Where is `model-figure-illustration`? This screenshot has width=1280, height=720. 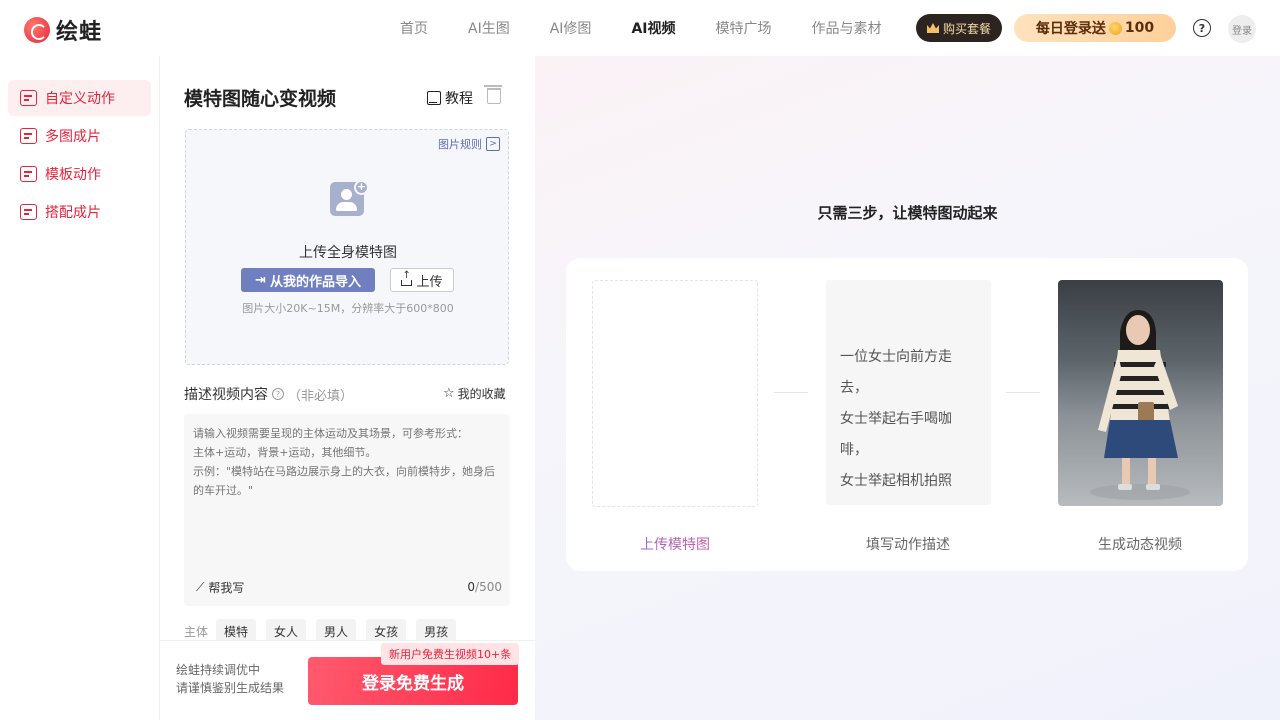
model-figure-illustration is located at coordinates (1140, 405).